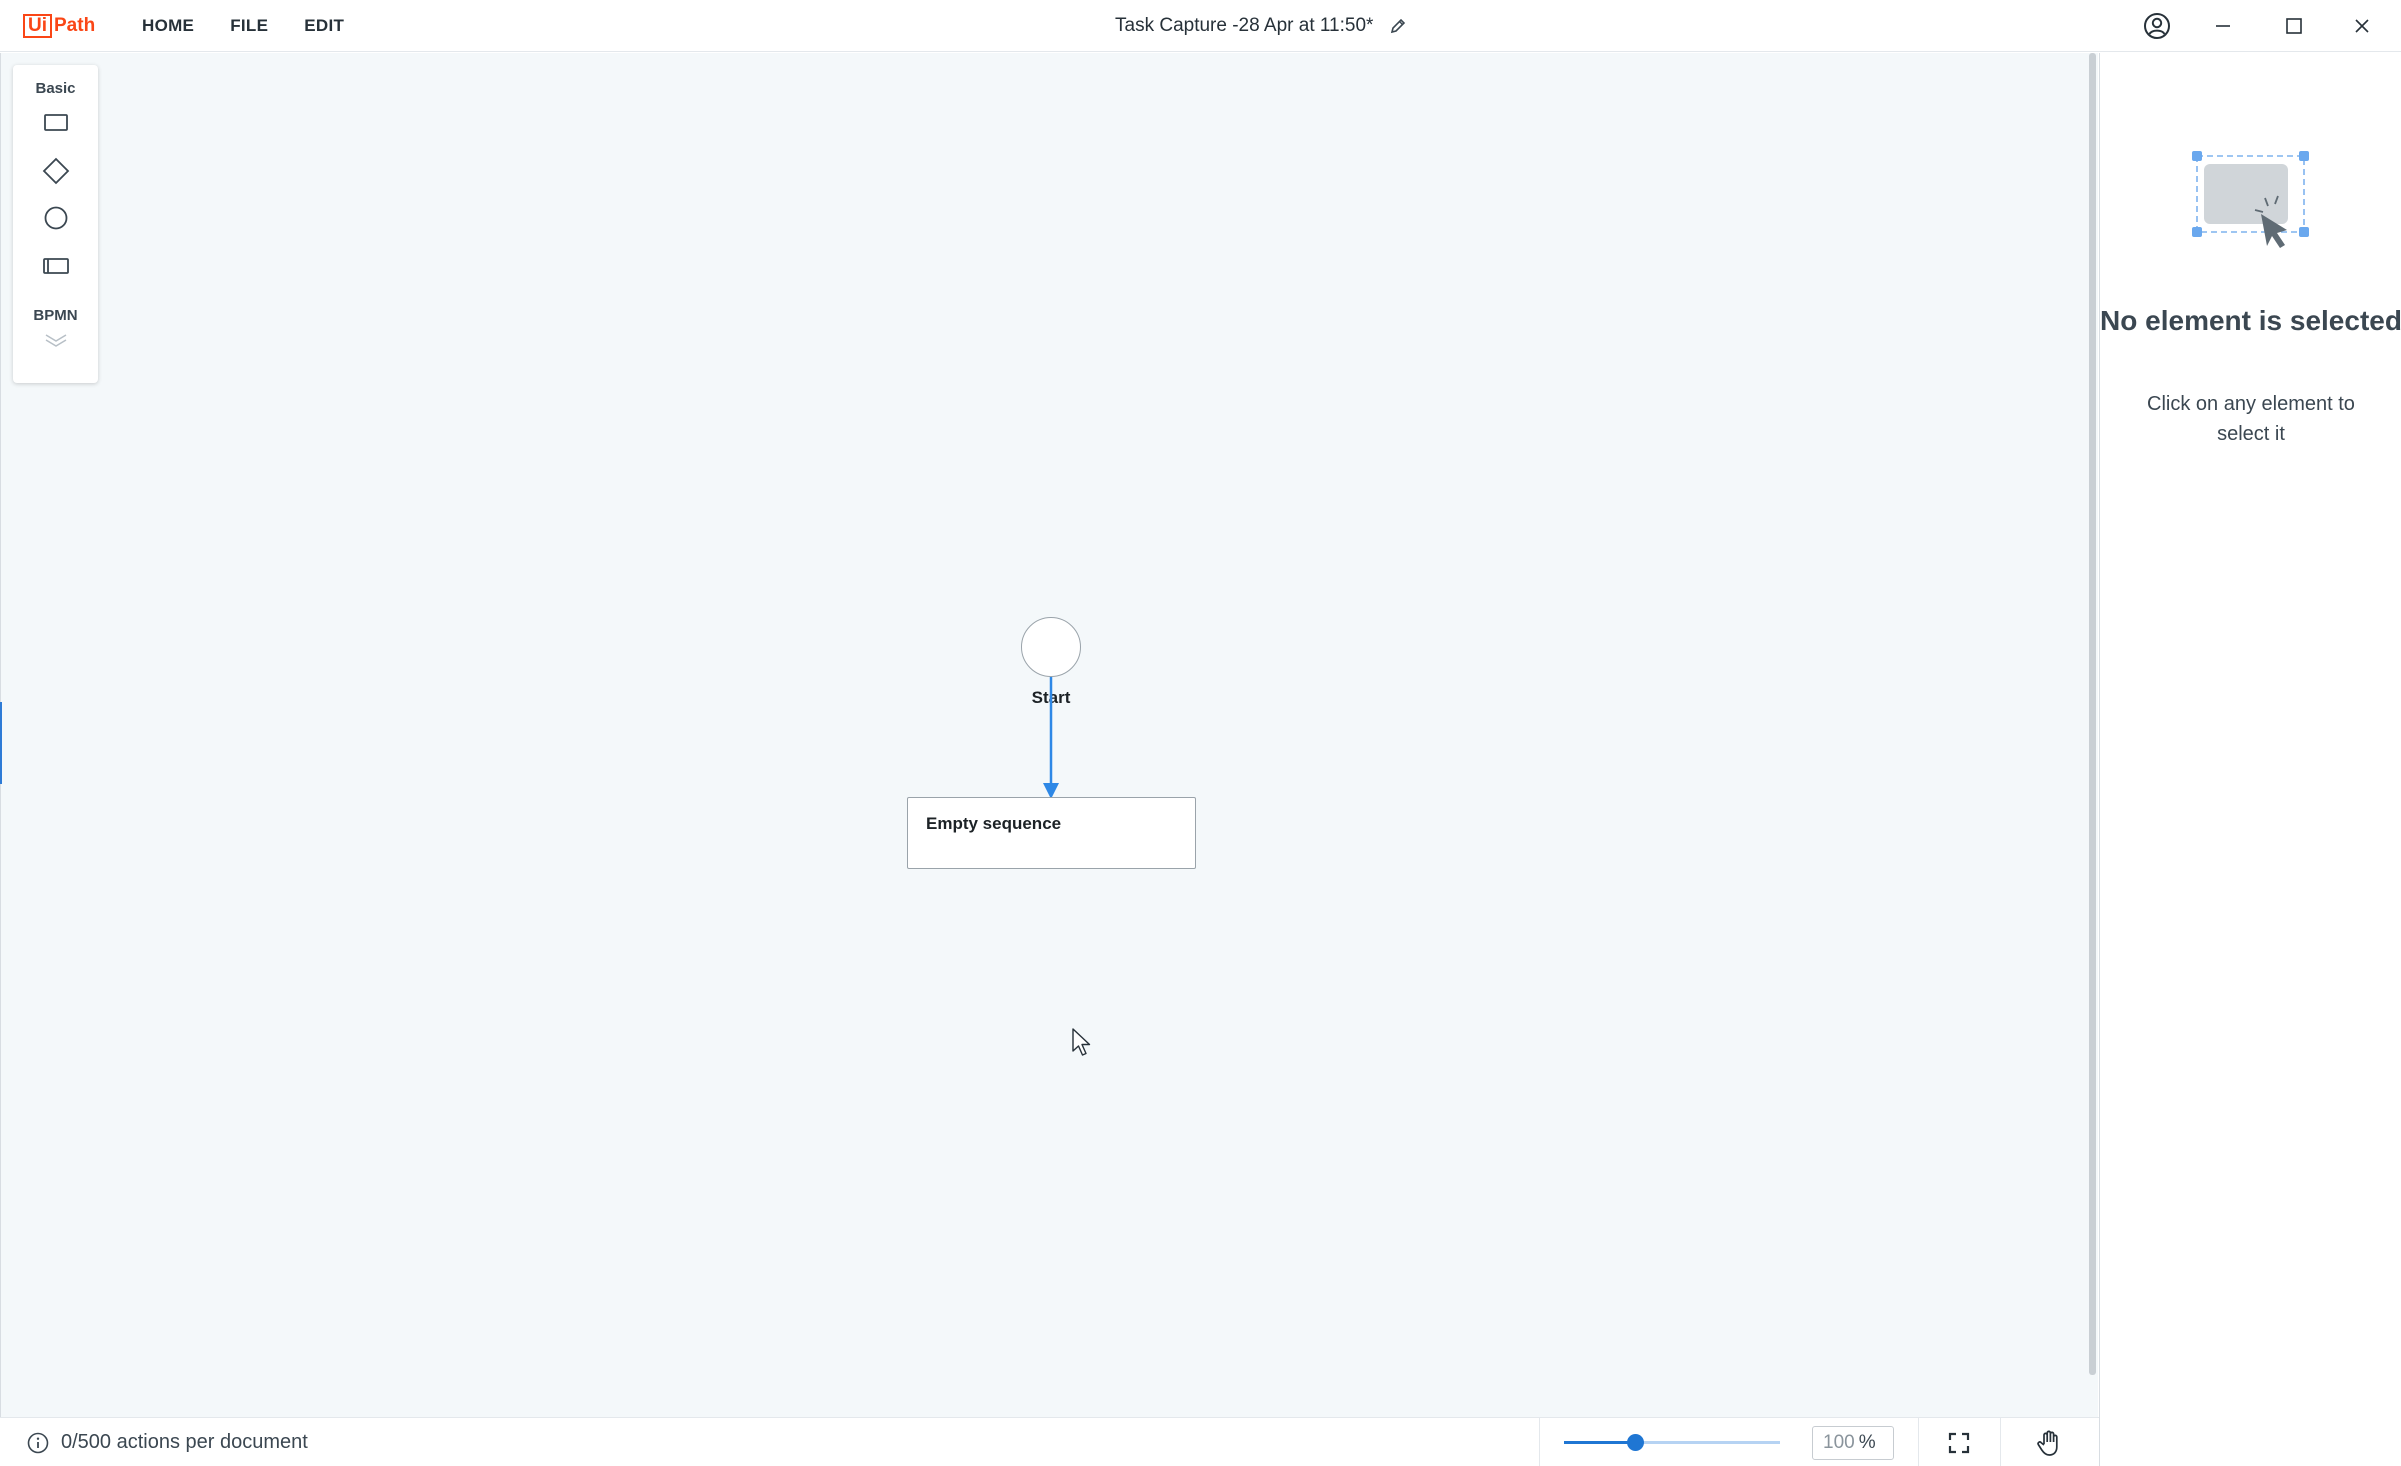 The width and height of the screenshot is (2401, 1466). What do you see at coordinates (1959, 1443) in the screenshot?
I see `fit-to-screen-icon` at bounding box center [1959, 1443].